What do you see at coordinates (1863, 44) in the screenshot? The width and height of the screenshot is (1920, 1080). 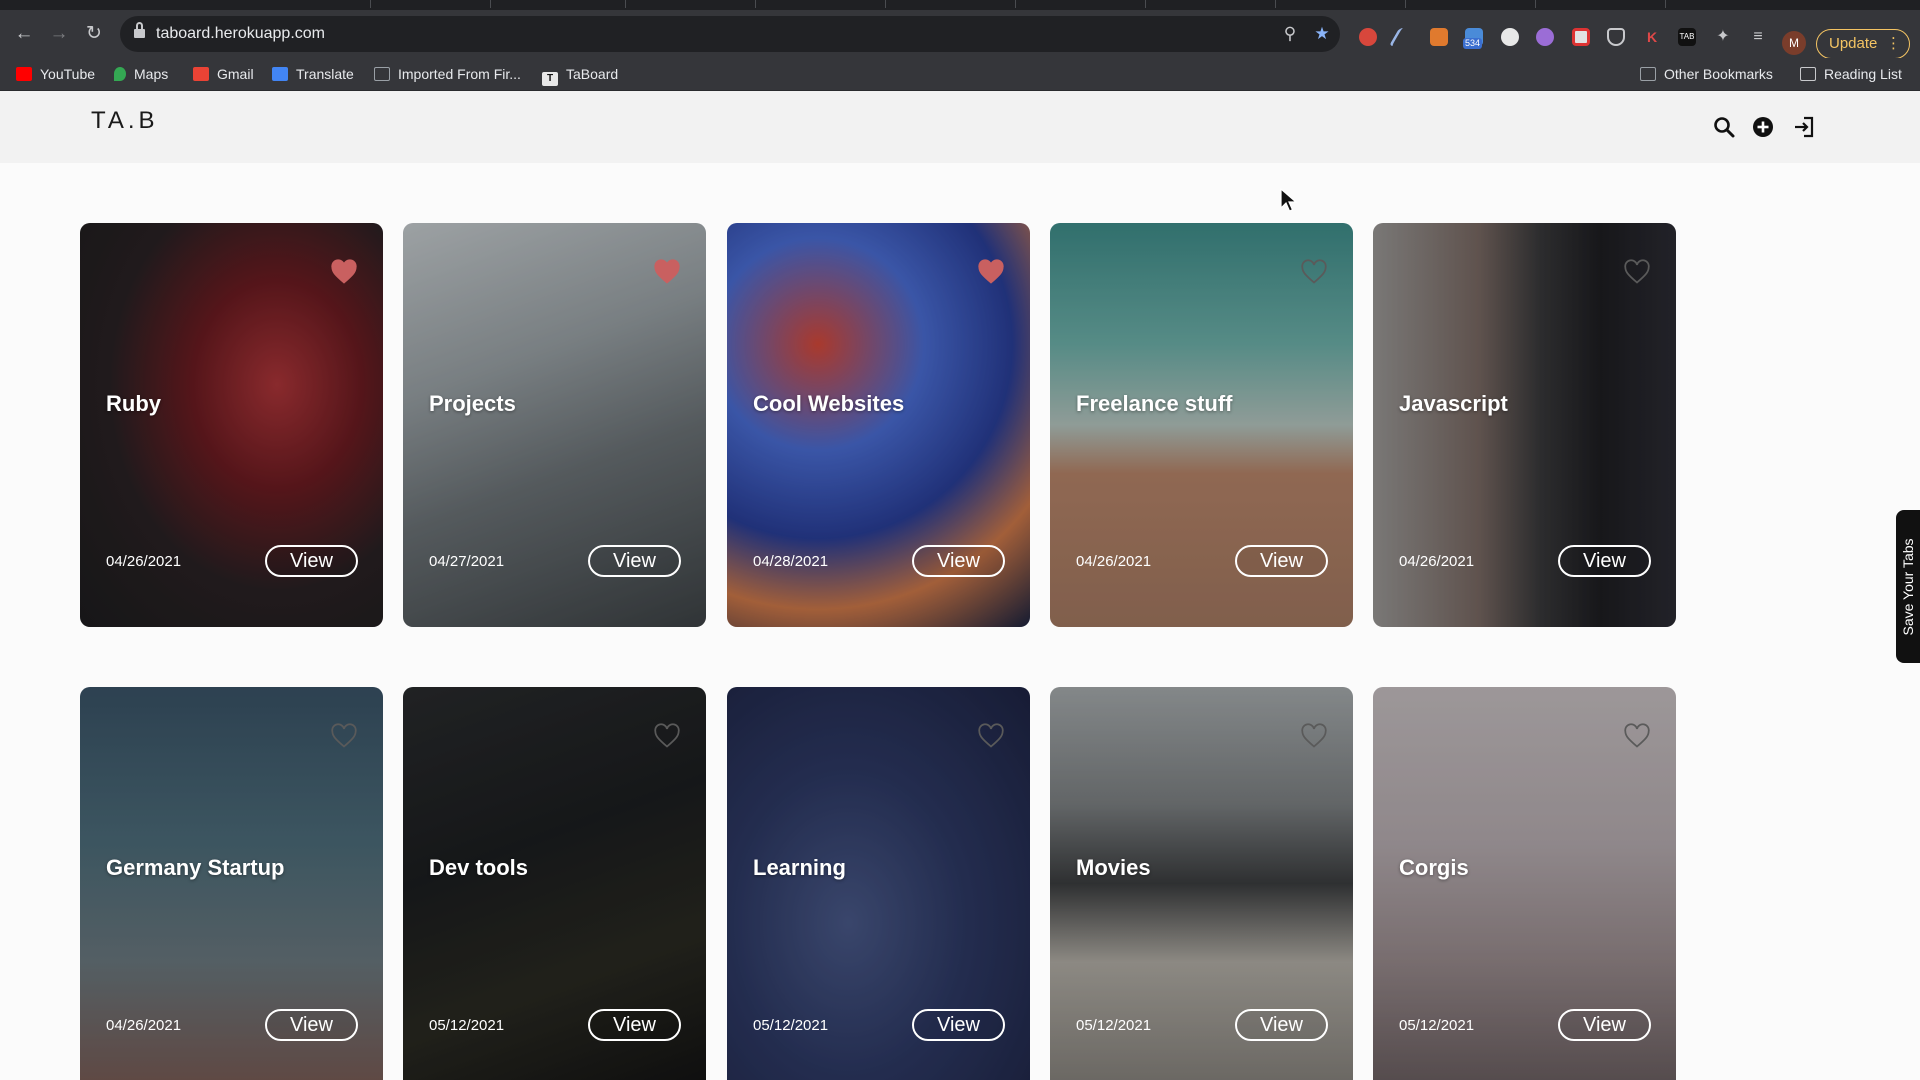 I see `update-button: Update ⋮` at bounding box center [1863, 44].